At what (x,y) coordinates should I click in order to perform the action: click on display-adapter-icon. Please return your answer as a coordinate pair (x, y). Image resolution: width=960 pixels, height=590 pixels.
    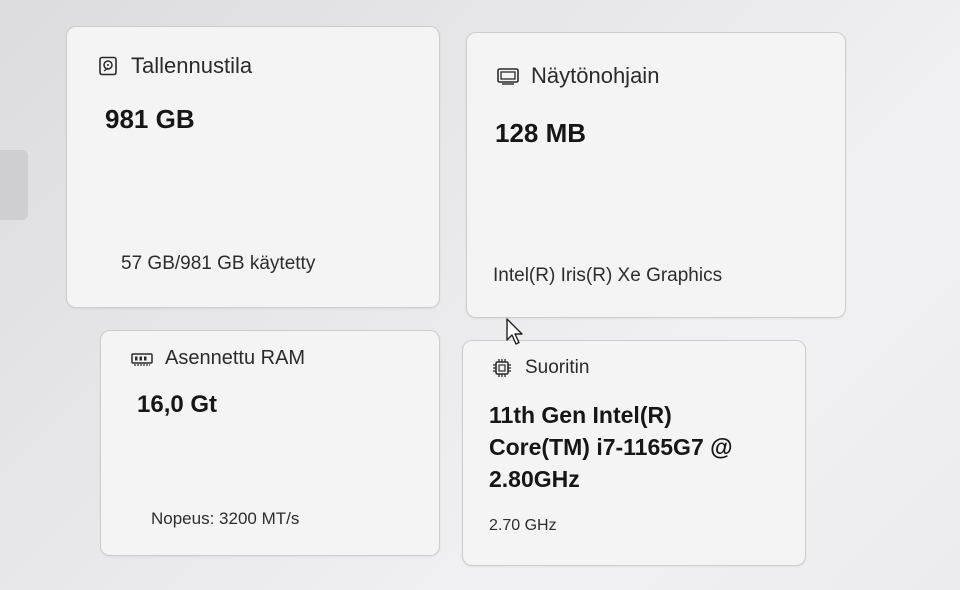
    Looking at the image, I should click on (508, 76).